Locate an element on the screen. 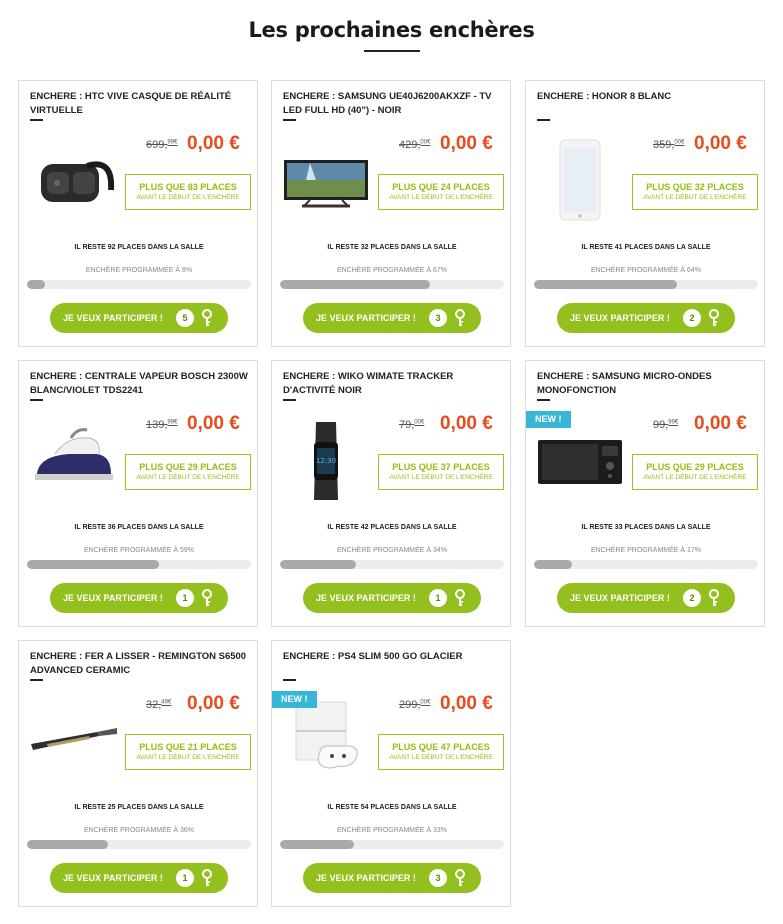  places-left: PLUS QUE 32 PLACES is located at coordinates (695, 187).